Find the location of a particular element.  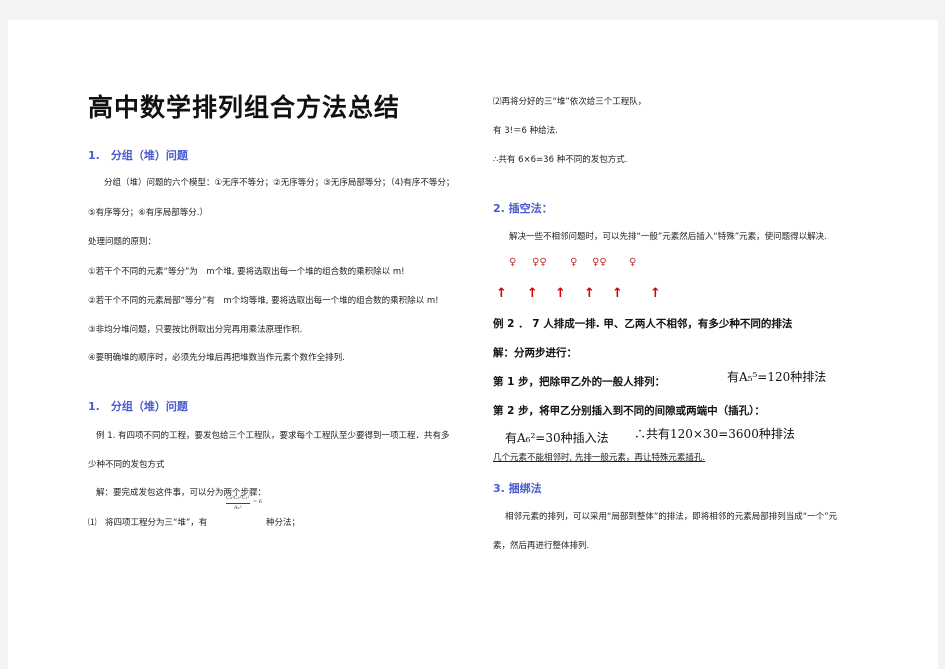

step-2-formula: 有A₆²=30种插入法 is located at coordinates (557, 438).